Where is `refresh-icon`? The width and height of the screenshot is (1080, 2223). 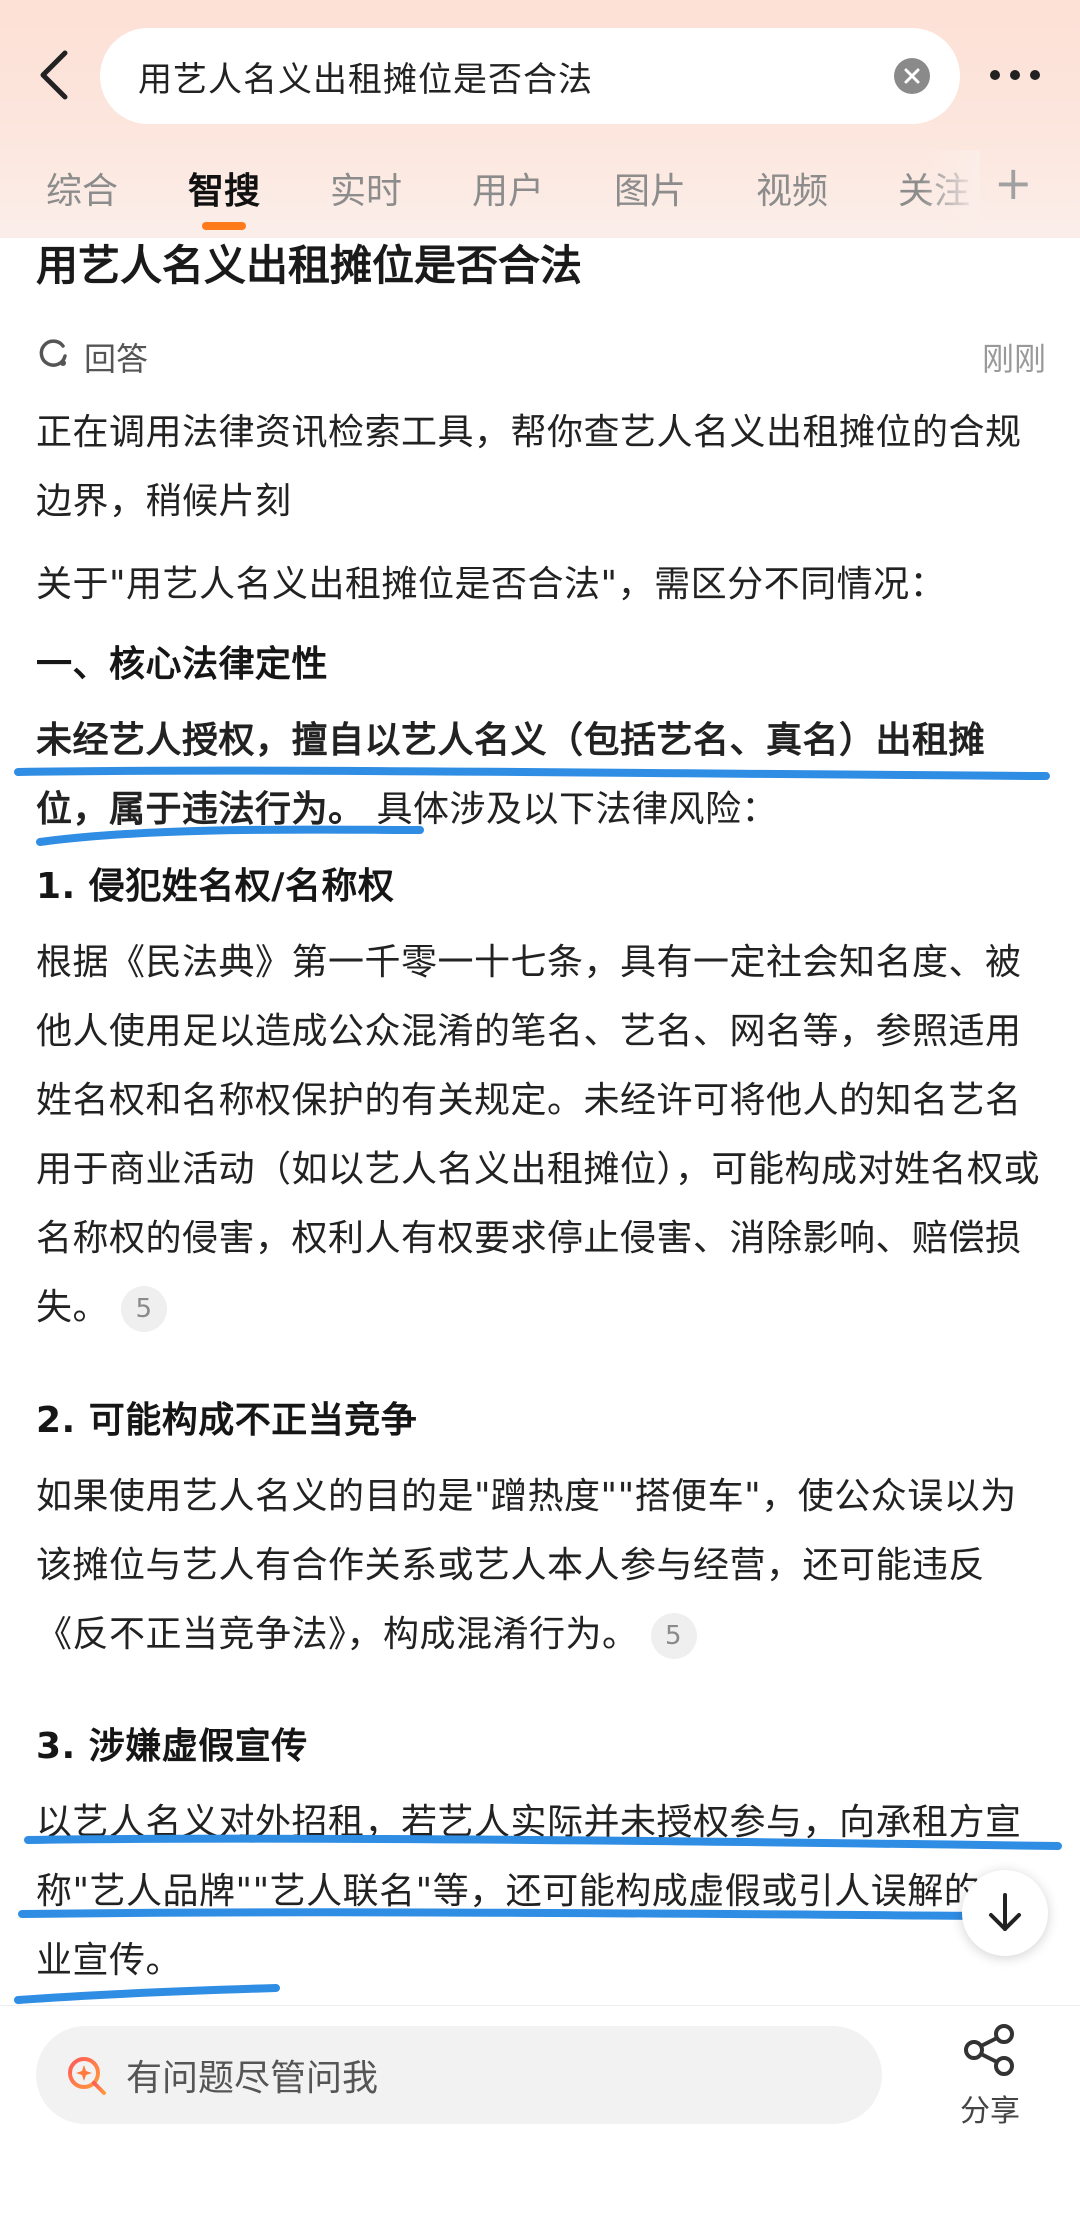
refresh-icon is located at coordinates (53, 353).